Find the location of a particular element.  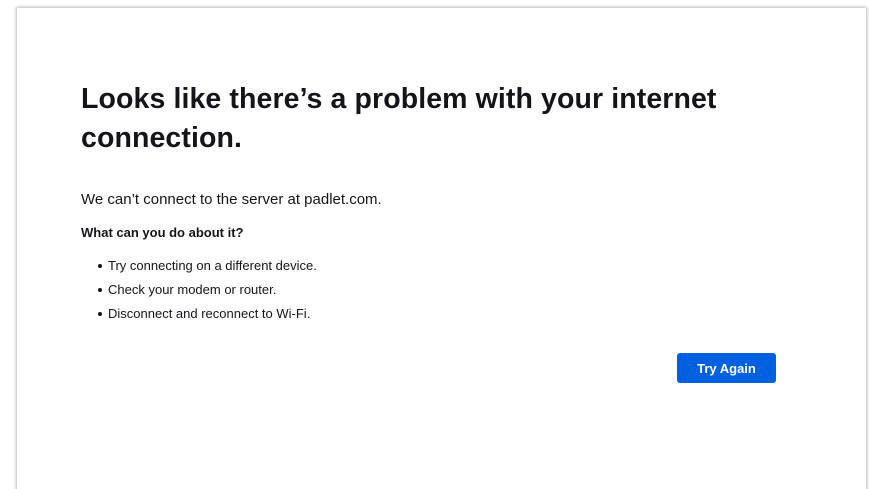

tip-text: Try connecting on a different device. is located at coordinates (212, 265).